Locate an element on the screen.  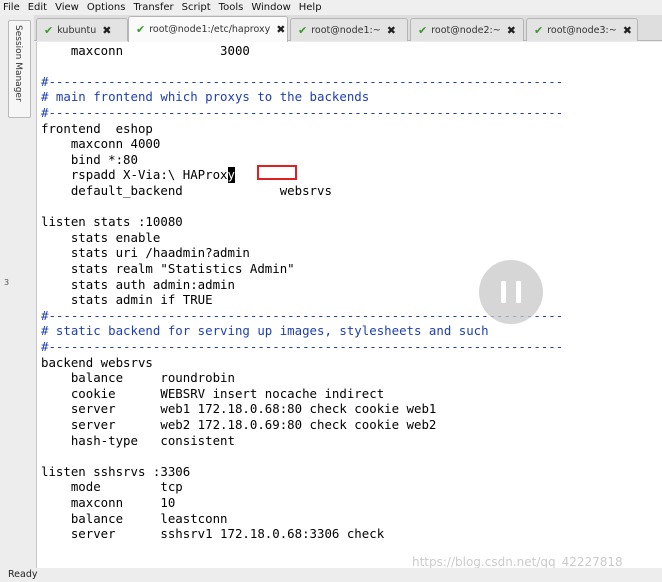
tab-4: ✔ root@node3:~ ✖ is located at coordinates (582, 29).